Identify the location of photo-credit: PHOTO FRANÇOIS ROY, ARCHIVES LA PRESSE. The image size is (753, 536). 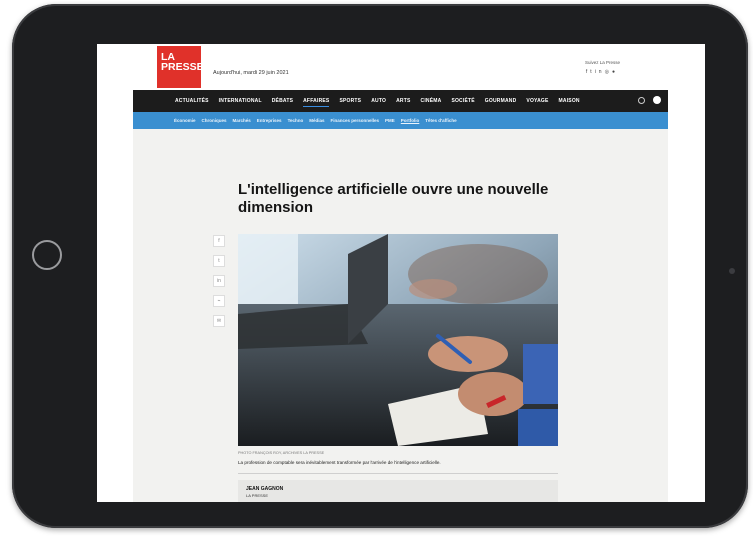
(281, 453).